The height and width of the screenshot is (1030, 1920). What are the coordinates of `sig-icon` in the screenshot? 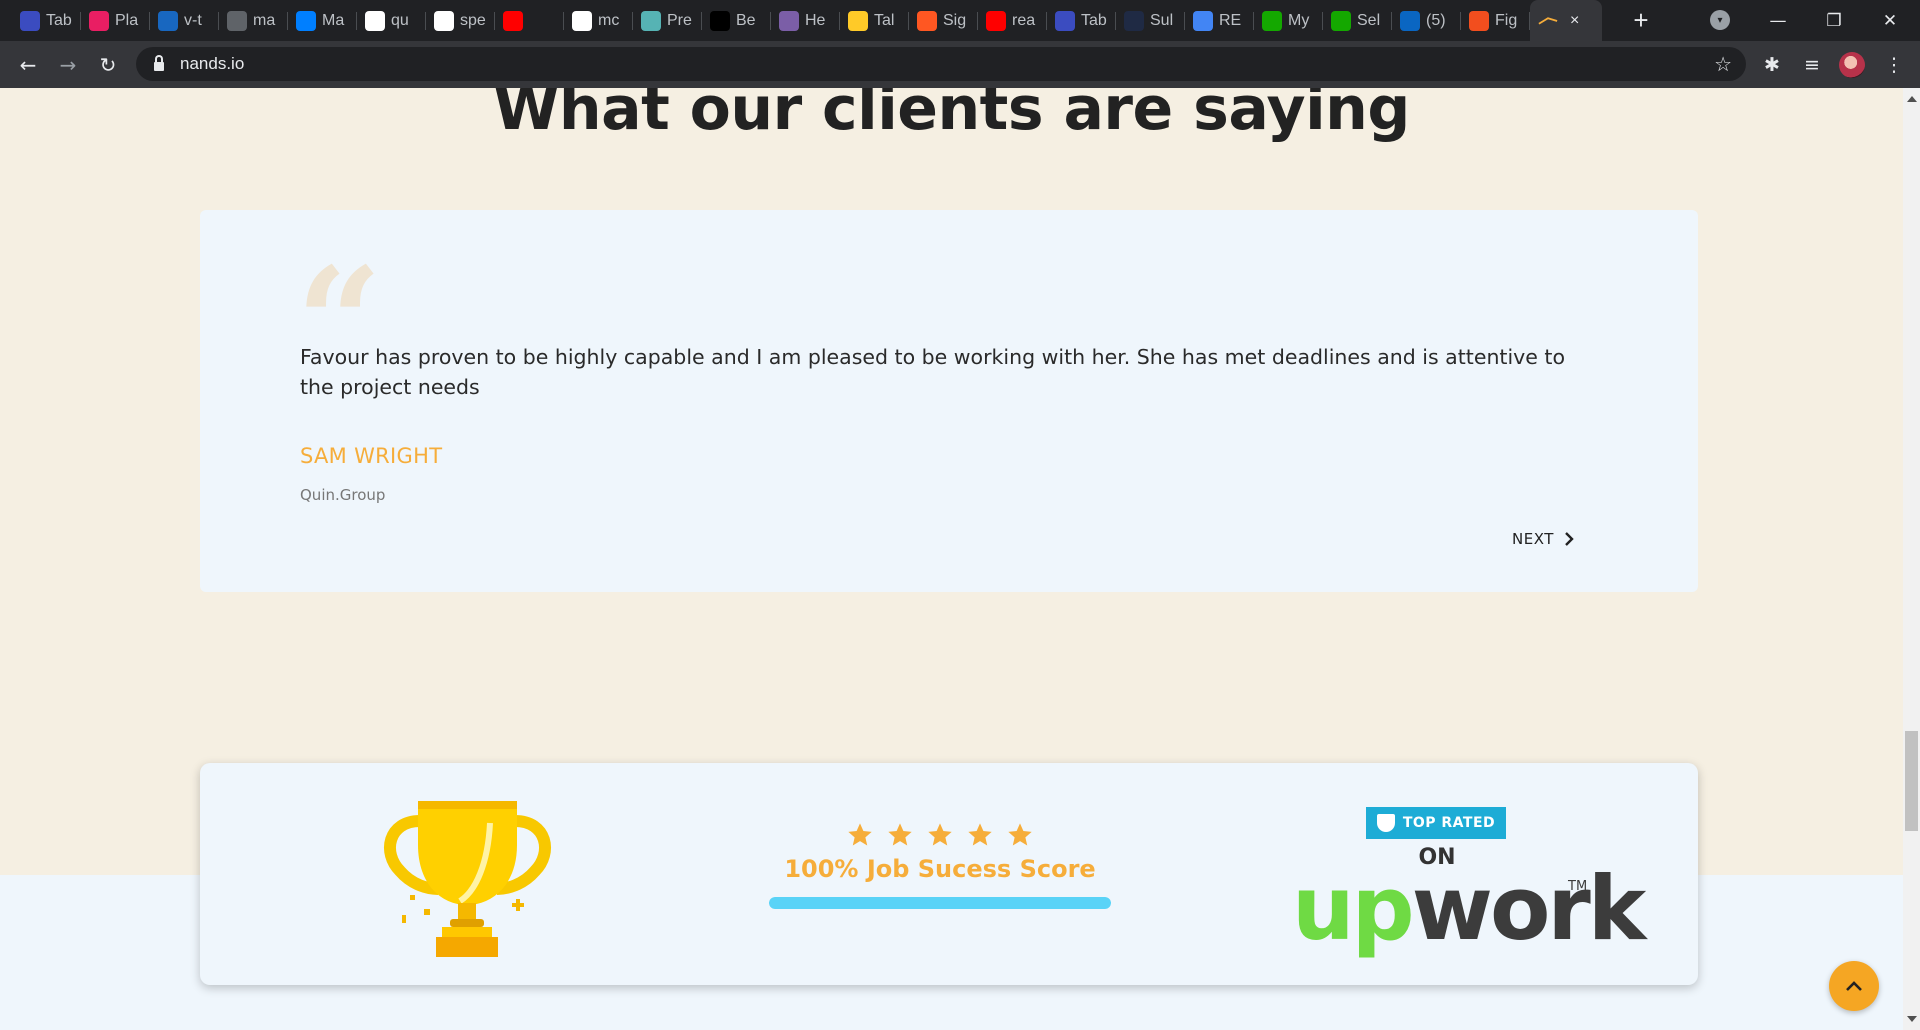 It's located at (927, 20).